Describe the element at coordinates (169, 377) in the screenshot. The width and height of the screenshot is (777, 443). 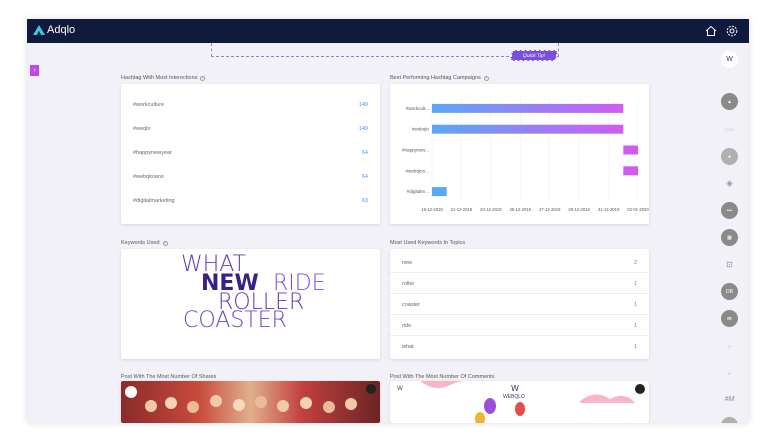
I see `most-shares-title: Post With The Most Number Of Shares` at that location.